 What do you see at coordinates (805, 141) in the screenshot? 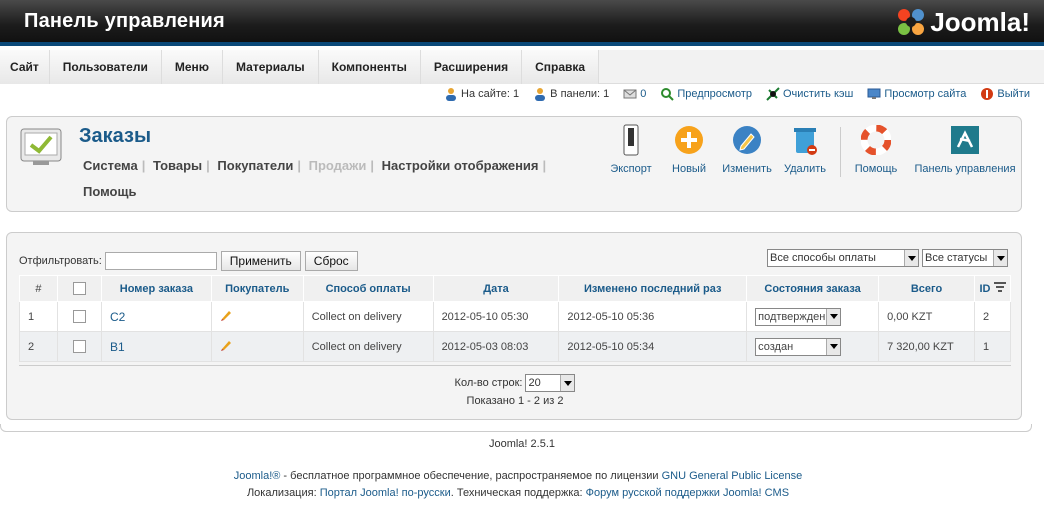
I see `trash-icon` at bounding box center [805, 141].